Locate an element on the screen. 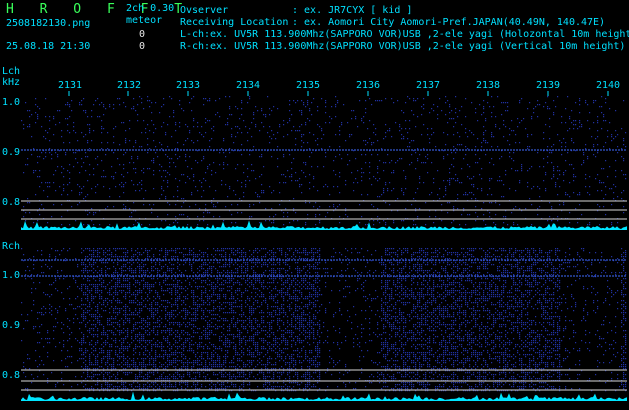 This screenshot has width=629, height=410. time-tick-marks is located at coordinates (338, 93).